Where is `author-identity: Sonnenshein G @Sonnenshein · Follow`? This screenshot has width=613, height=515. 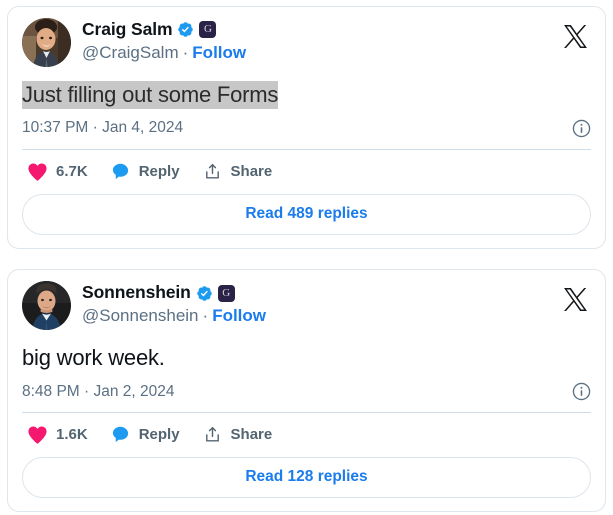
author-identity: Sonnenshein G @Sonnenshein · Follow is located at coordinates (174, 304).